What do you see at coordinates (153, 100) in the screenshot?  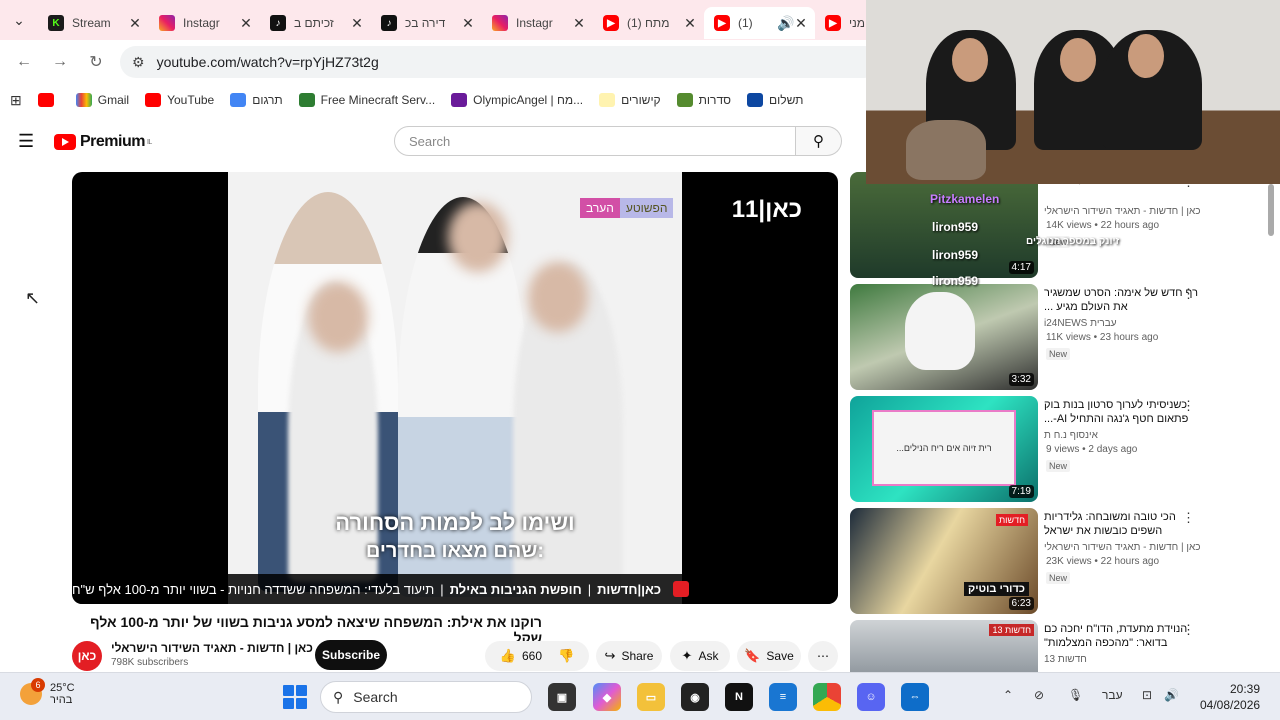 I see `youtube-icon` at bounding box center [153, 100].